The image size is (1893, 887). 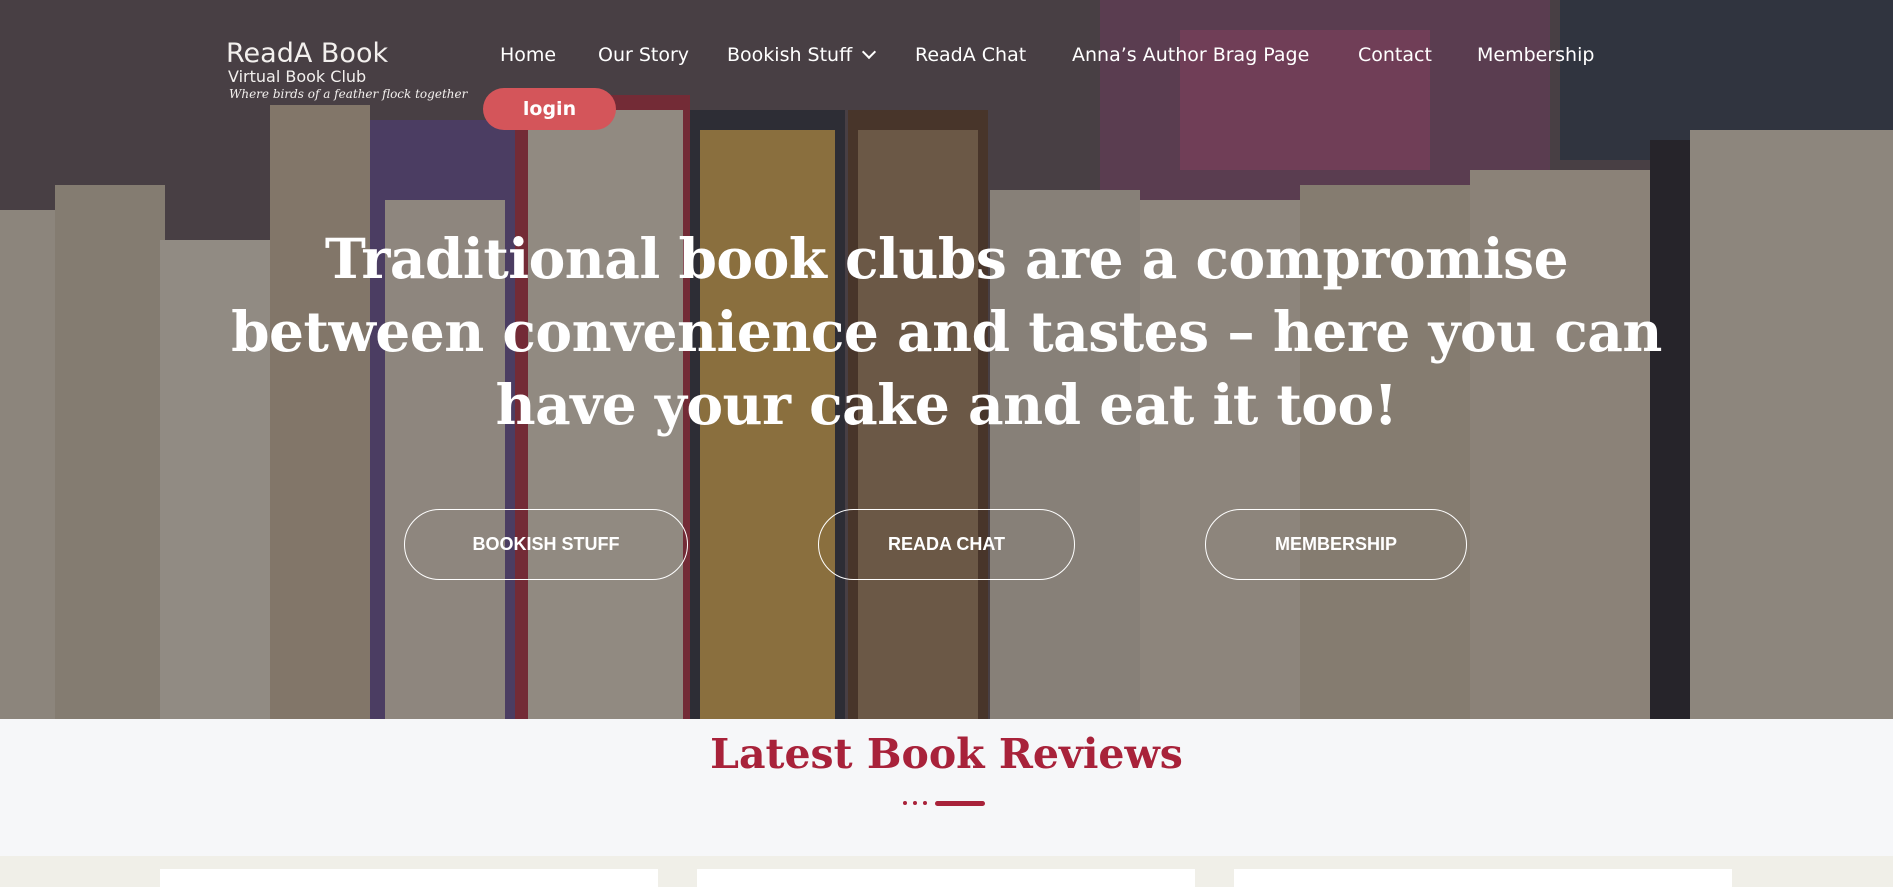 What do you see at coordinates (528, 55) in the screenshot?
I see `nav-home: Home` at bounding box center [528, 55].